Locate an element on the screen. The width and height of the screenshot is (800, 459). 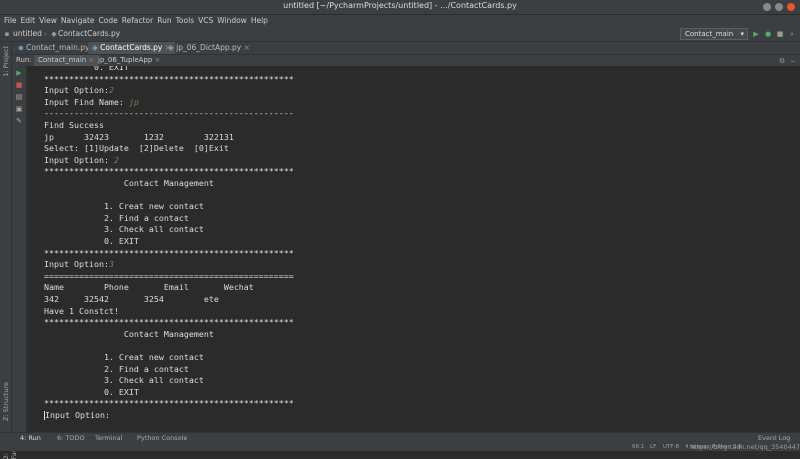
menu-item-view: View is located at coordinates (48, 21).